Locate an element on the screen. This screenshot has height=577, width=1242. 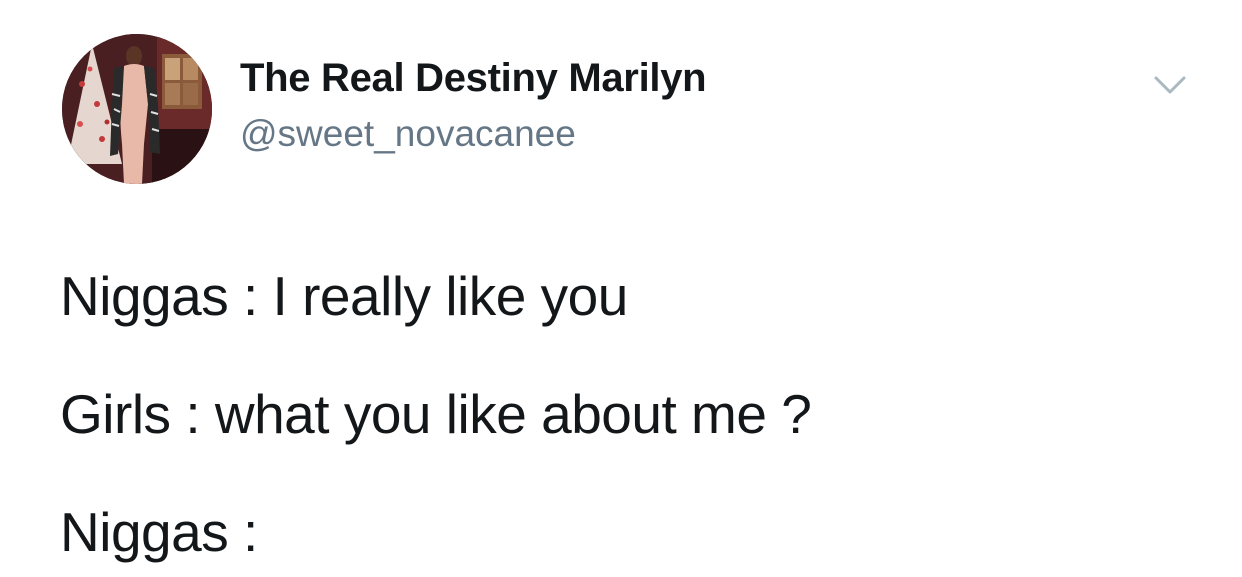
tweet-text-line: Niggas : is located at coordinates (159, 532).